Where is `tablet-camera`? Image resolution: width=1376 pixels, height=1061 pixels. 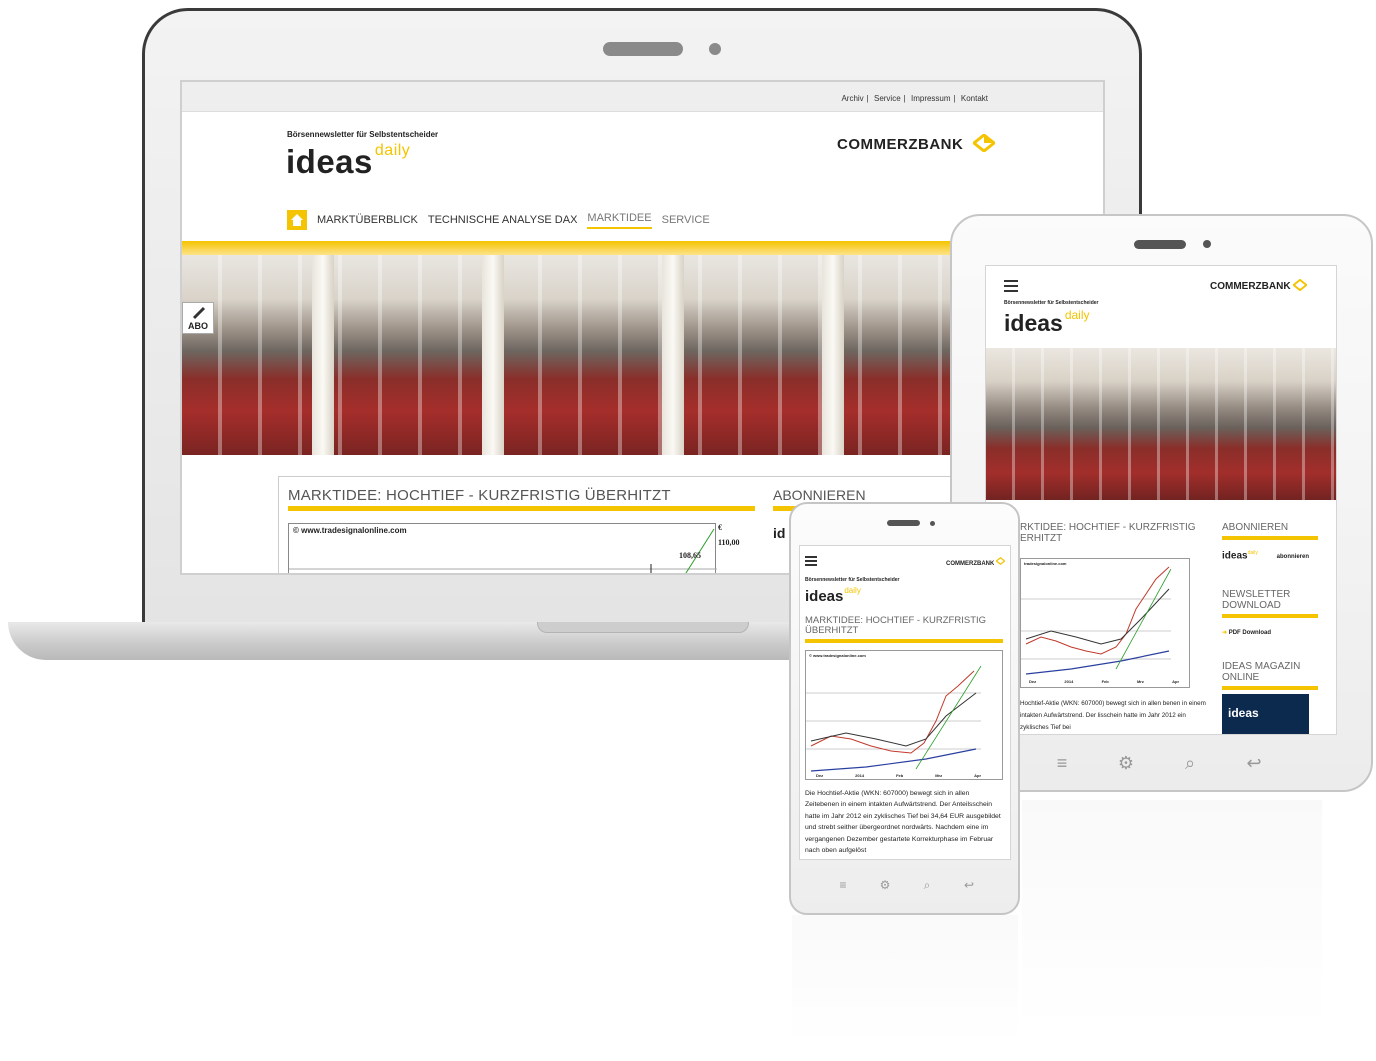 tablet-camera is located at coordinates (1207, 244).